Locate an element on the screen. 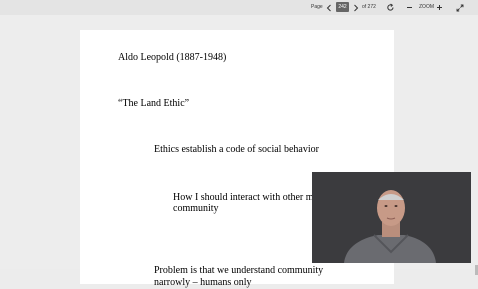  zoom-out-icon is located at coordinates (409, 7).